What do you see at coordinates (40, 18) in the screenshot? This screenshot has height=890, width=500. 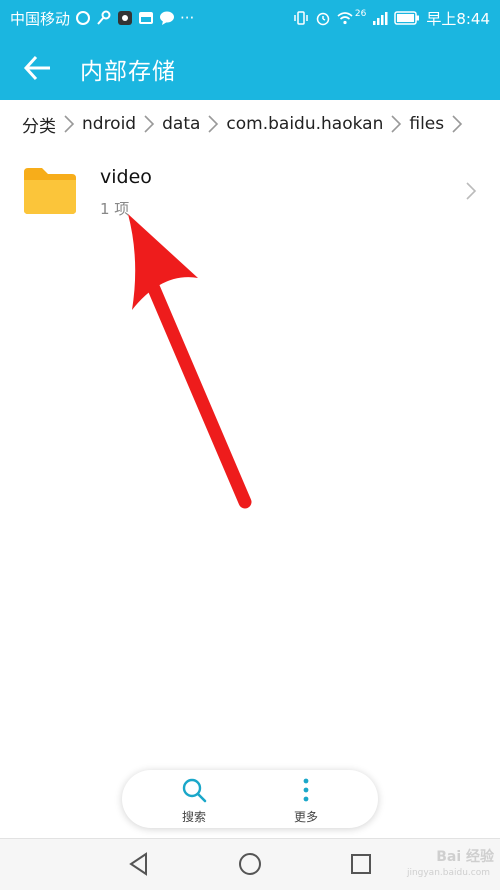 I see `carrier-label: 中国移动` at bounding box center [40, 18].